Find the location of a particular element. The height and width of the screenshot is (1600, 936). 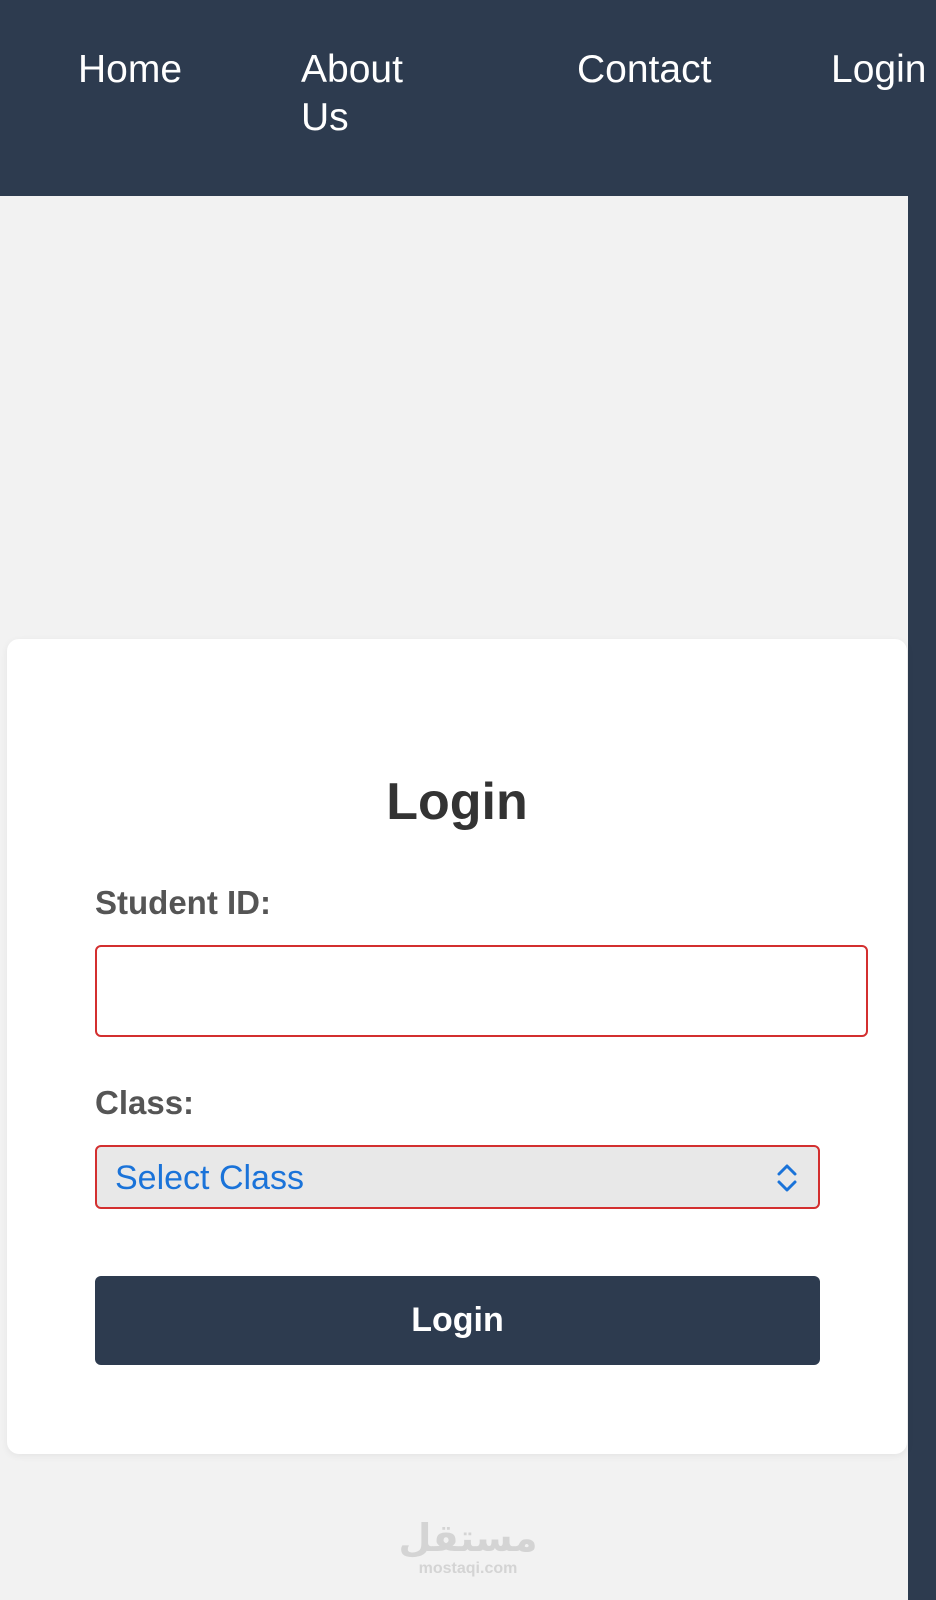

nav-link-contact: Contact is located at coordinates (644, 70).